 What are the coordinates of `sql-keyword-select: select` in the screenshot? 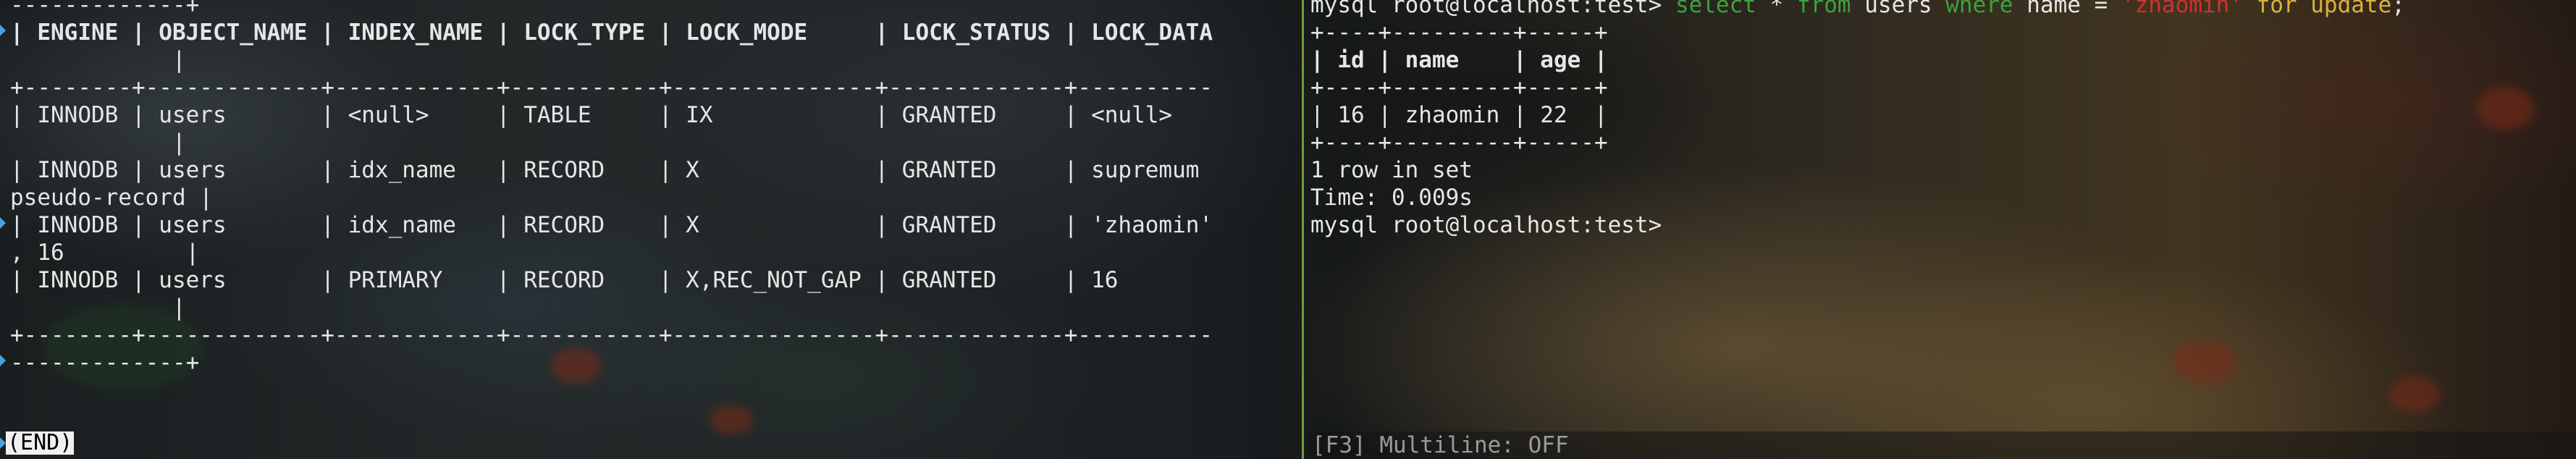 It's located at (1715, 9).